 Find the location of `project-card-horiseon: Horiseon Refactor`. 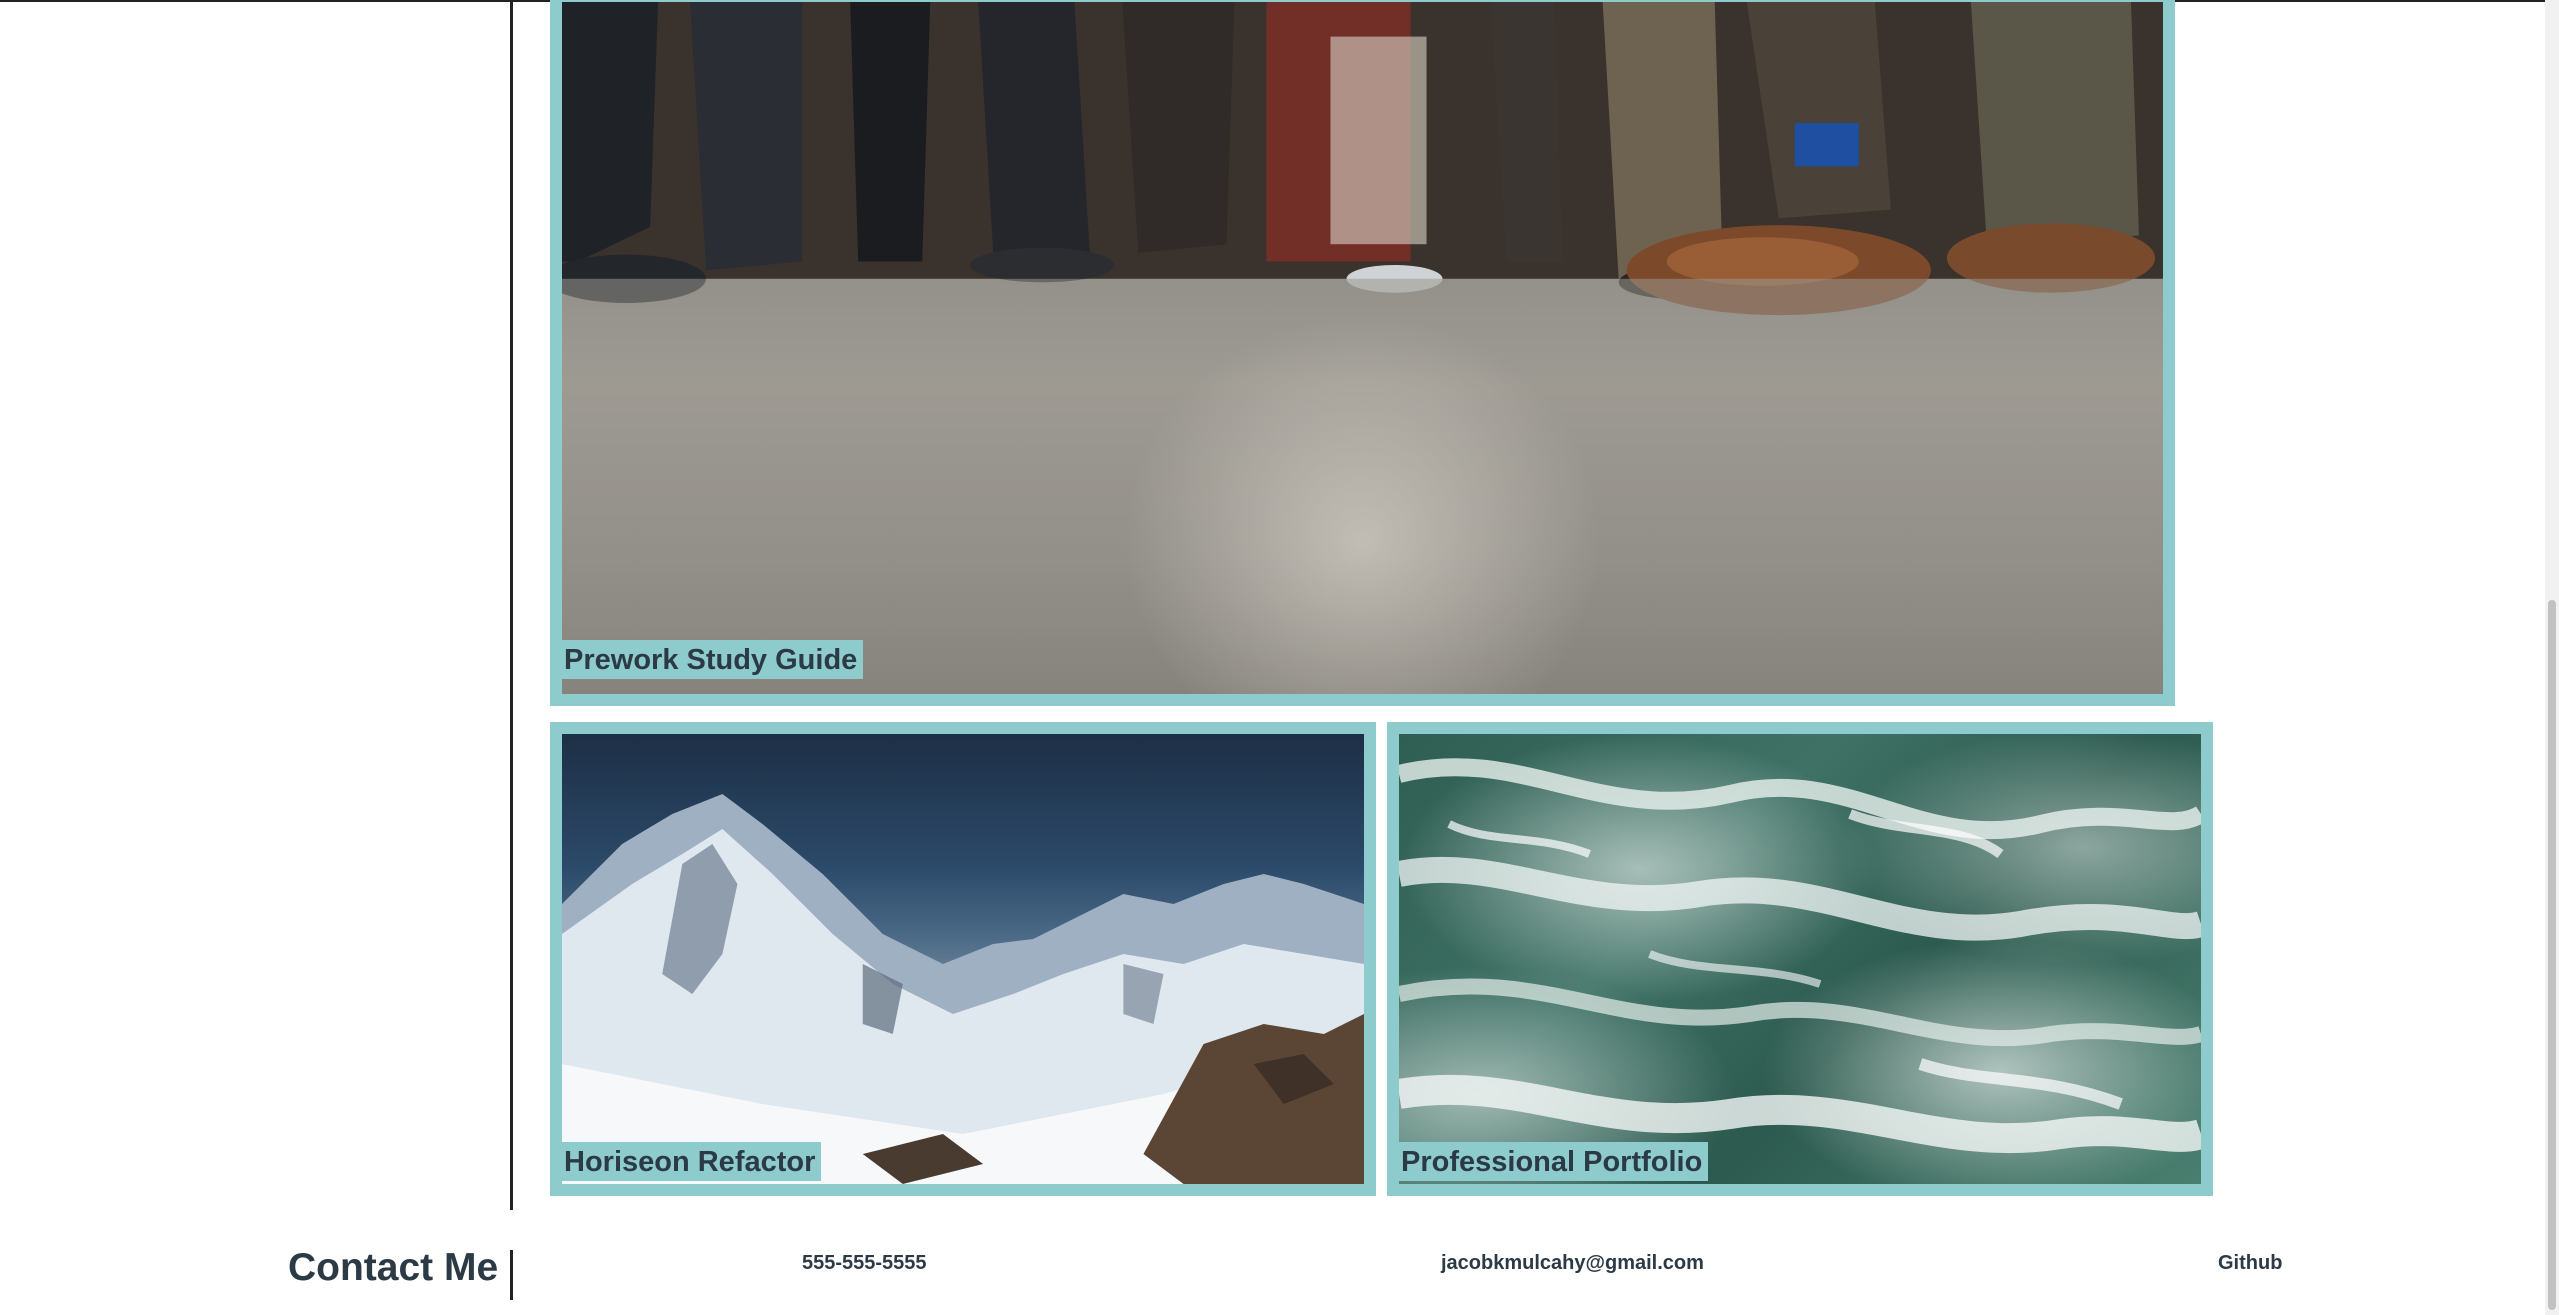

project-card-horiseon: Horiseon Refactor is located at coordinates (963, 959).